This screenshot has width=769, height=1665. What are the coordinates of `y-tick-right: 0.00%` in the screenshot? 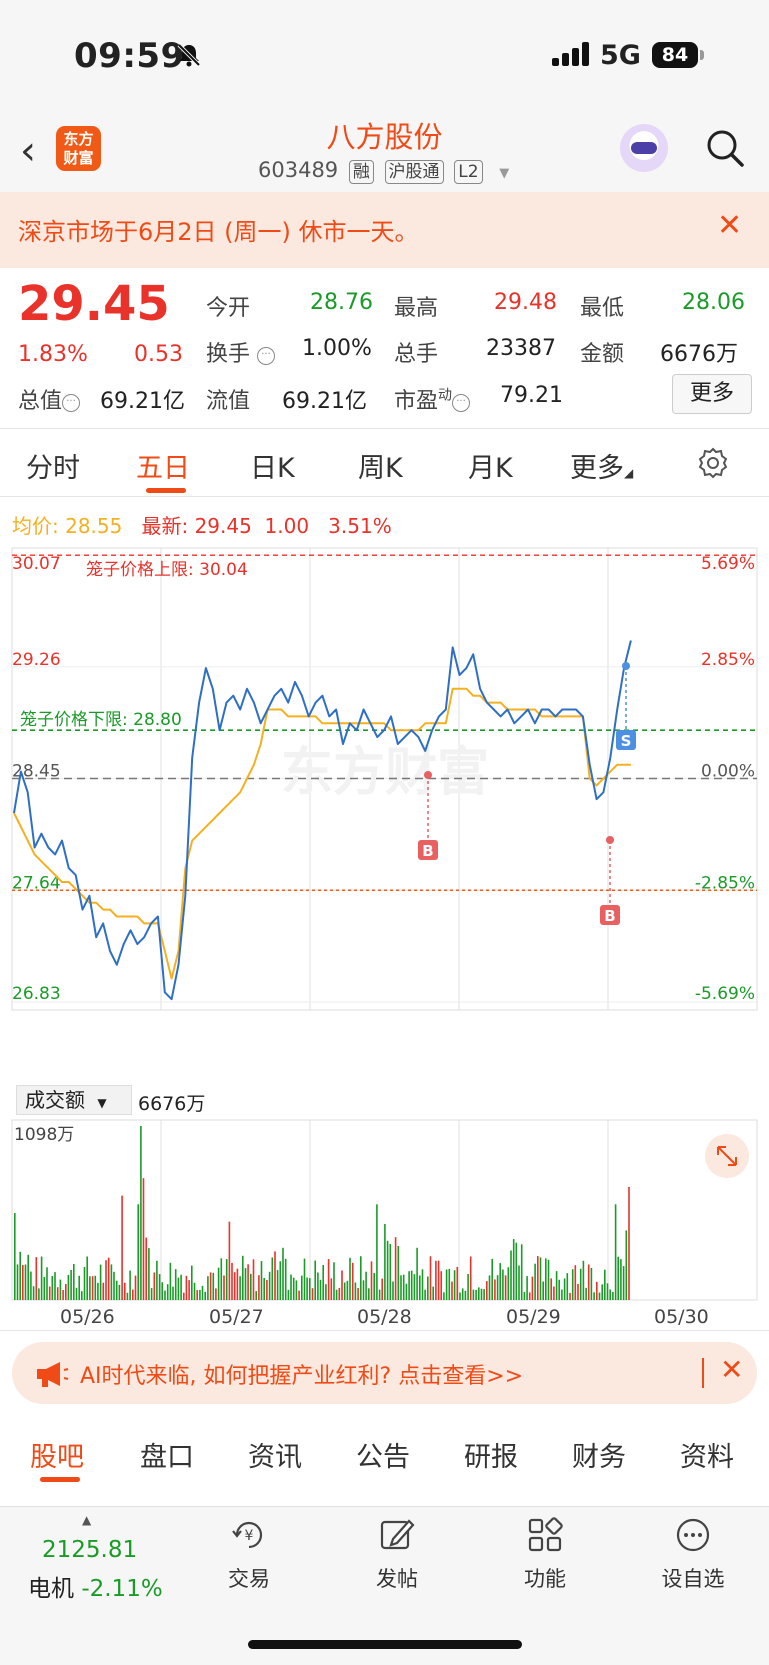 It's located at (728, 772).